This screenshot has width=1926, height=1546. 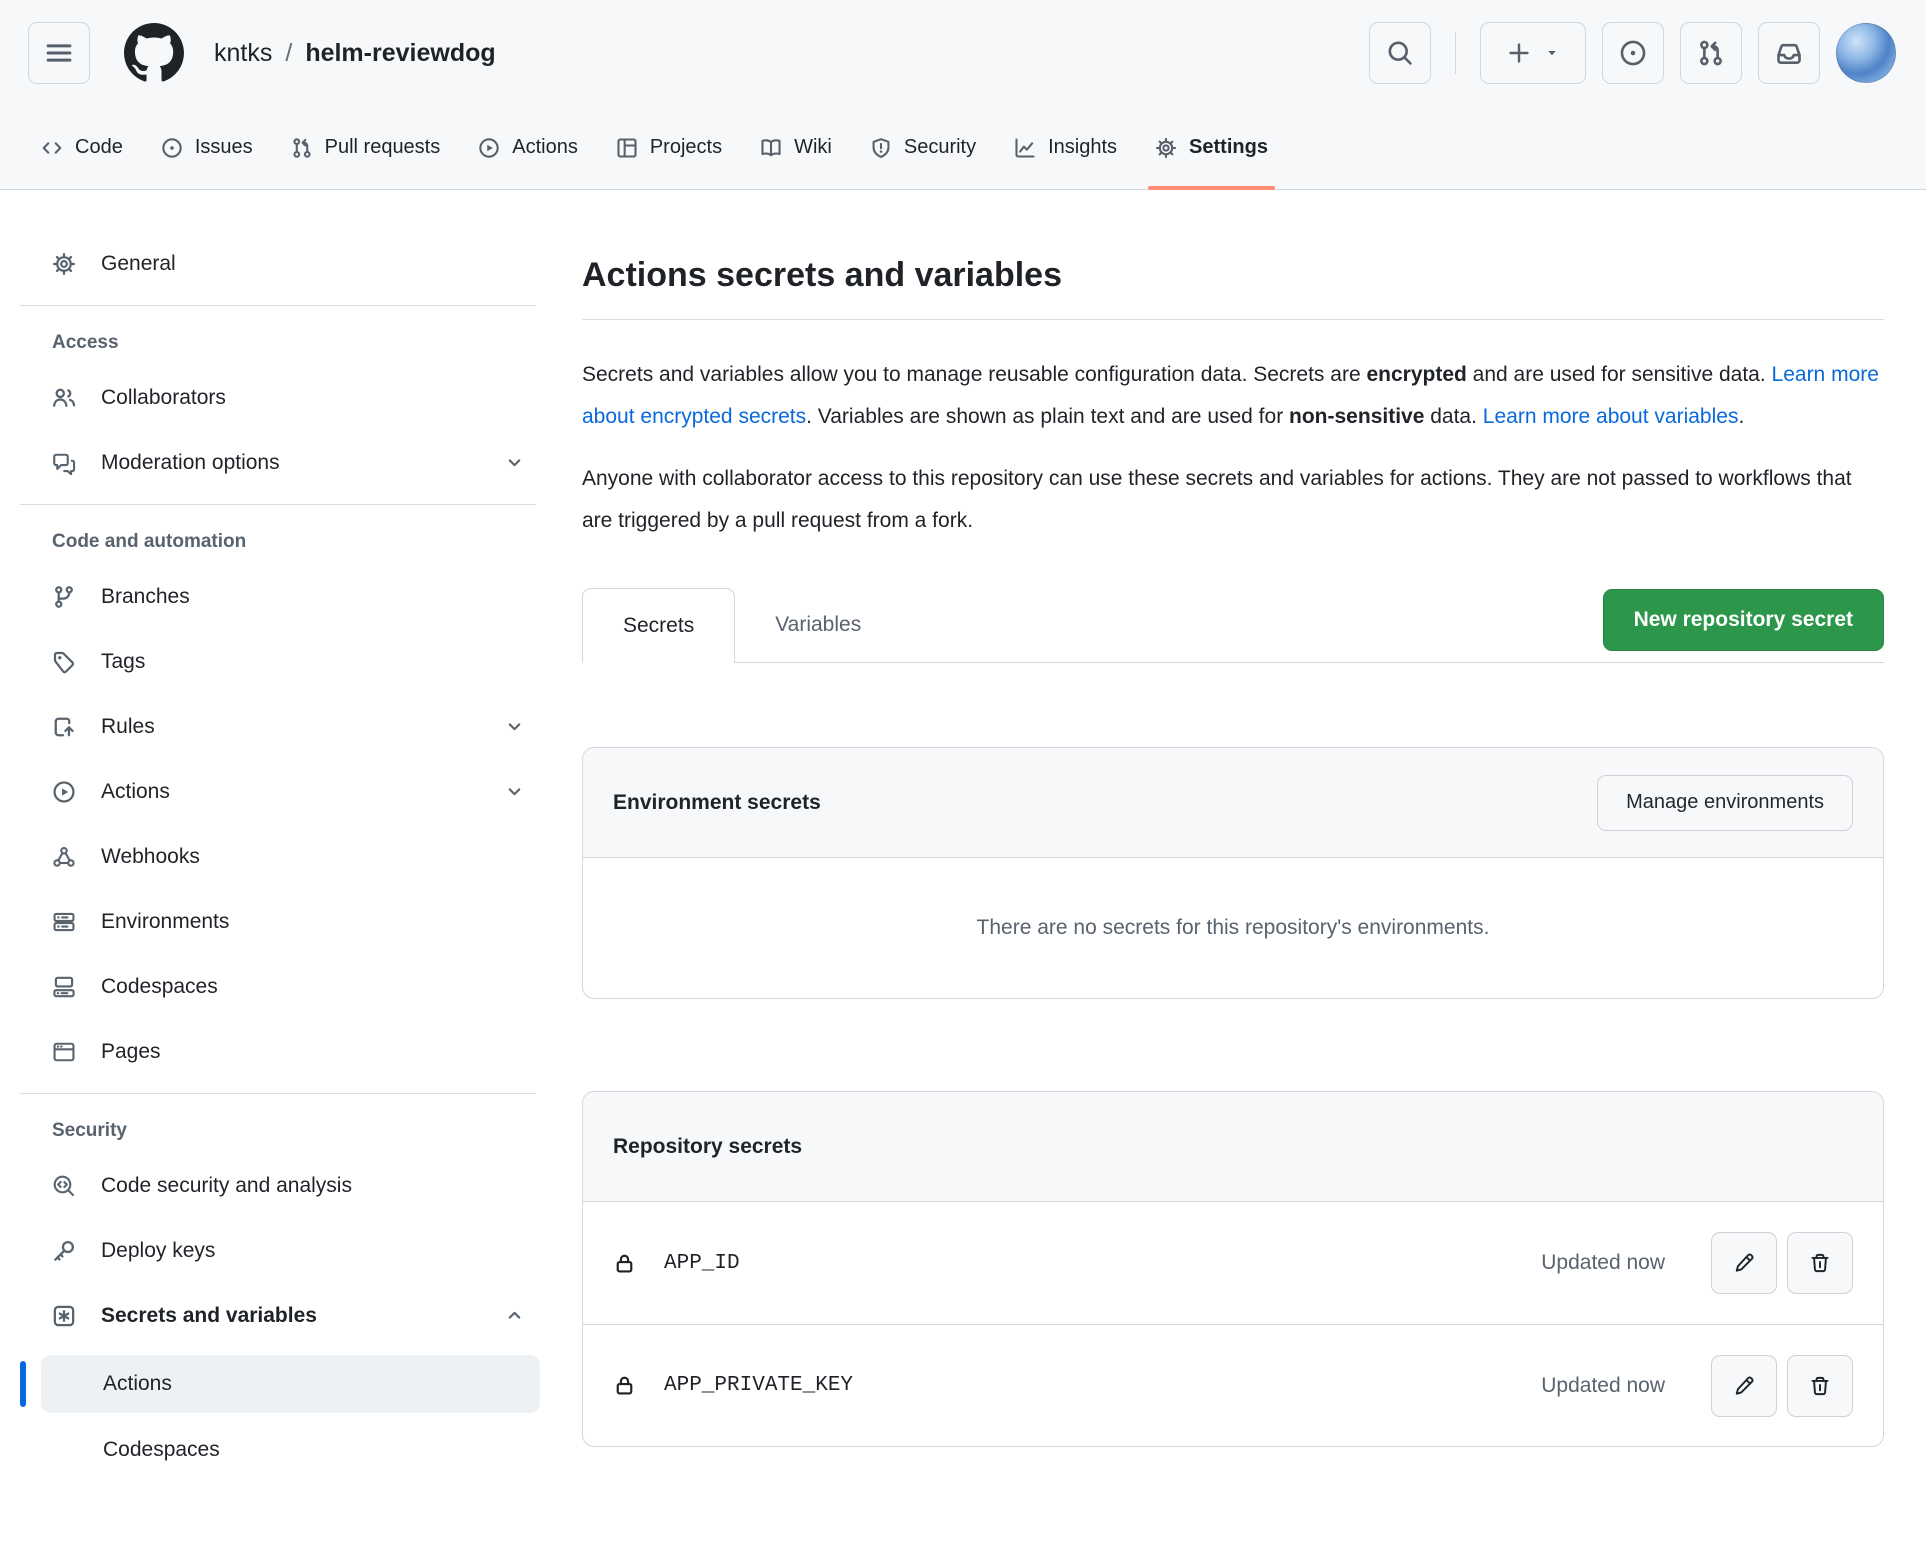 I want to click on inbox-button, so click(x=1789, y=53).